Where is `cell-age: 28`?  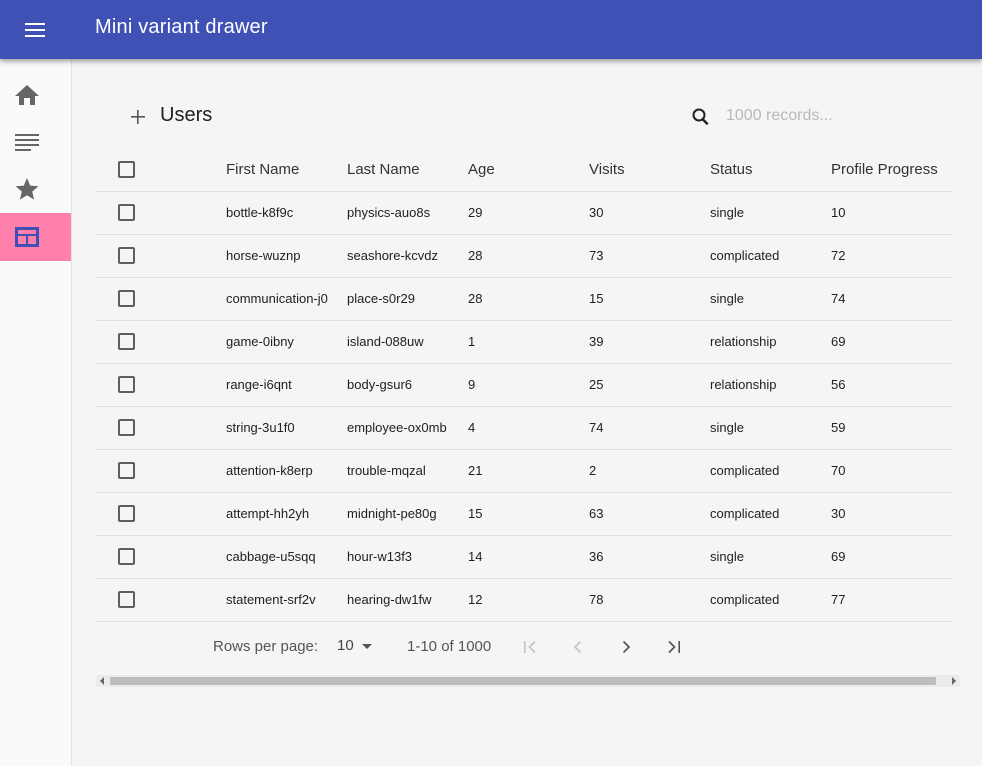 cell-age: 28 is located at coordinates (528, 299).